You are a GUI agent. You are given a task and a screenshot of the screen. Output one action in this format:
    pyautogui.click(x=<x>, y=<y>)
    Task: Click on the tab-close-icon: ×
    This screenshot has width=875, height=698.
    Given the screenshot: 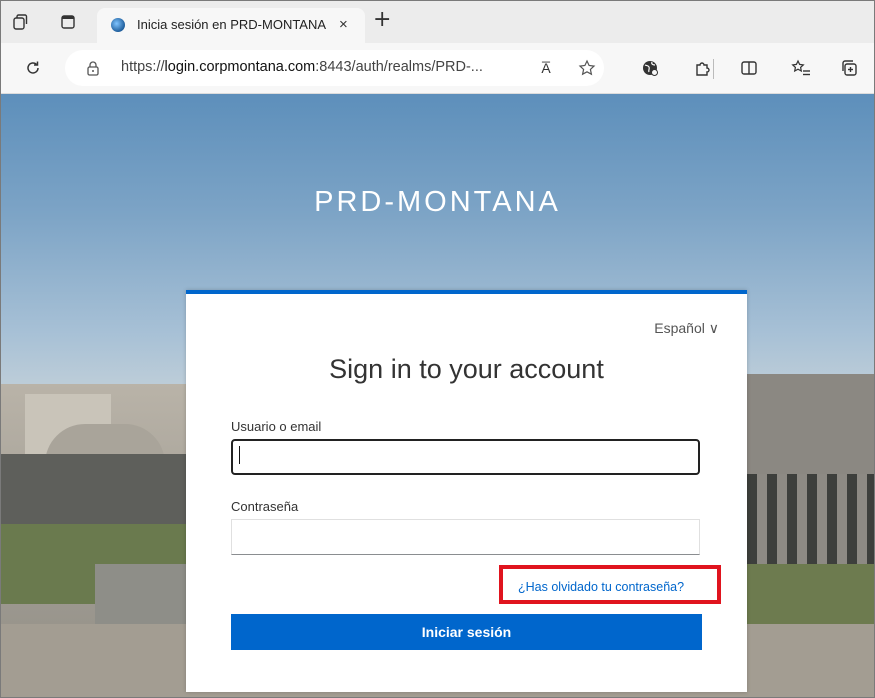 What is the action you would take?
    pyautogui.click(x=343, y=24)
    